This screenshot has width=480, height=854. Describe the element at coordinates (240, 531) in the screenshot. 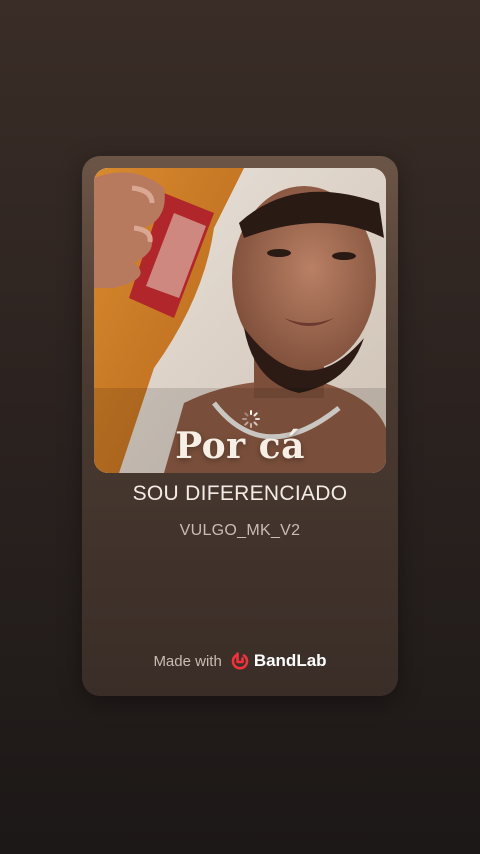

I see `artist-name: VULGO_MK_V2` at that location.